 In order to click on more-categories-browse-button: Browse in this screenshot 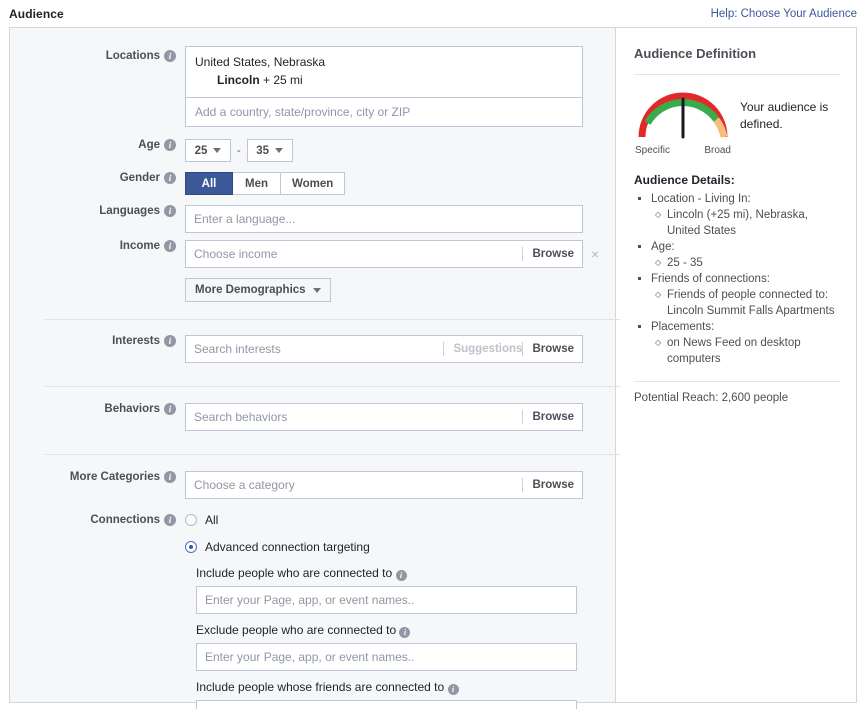, I will do `click(548, 485)`.